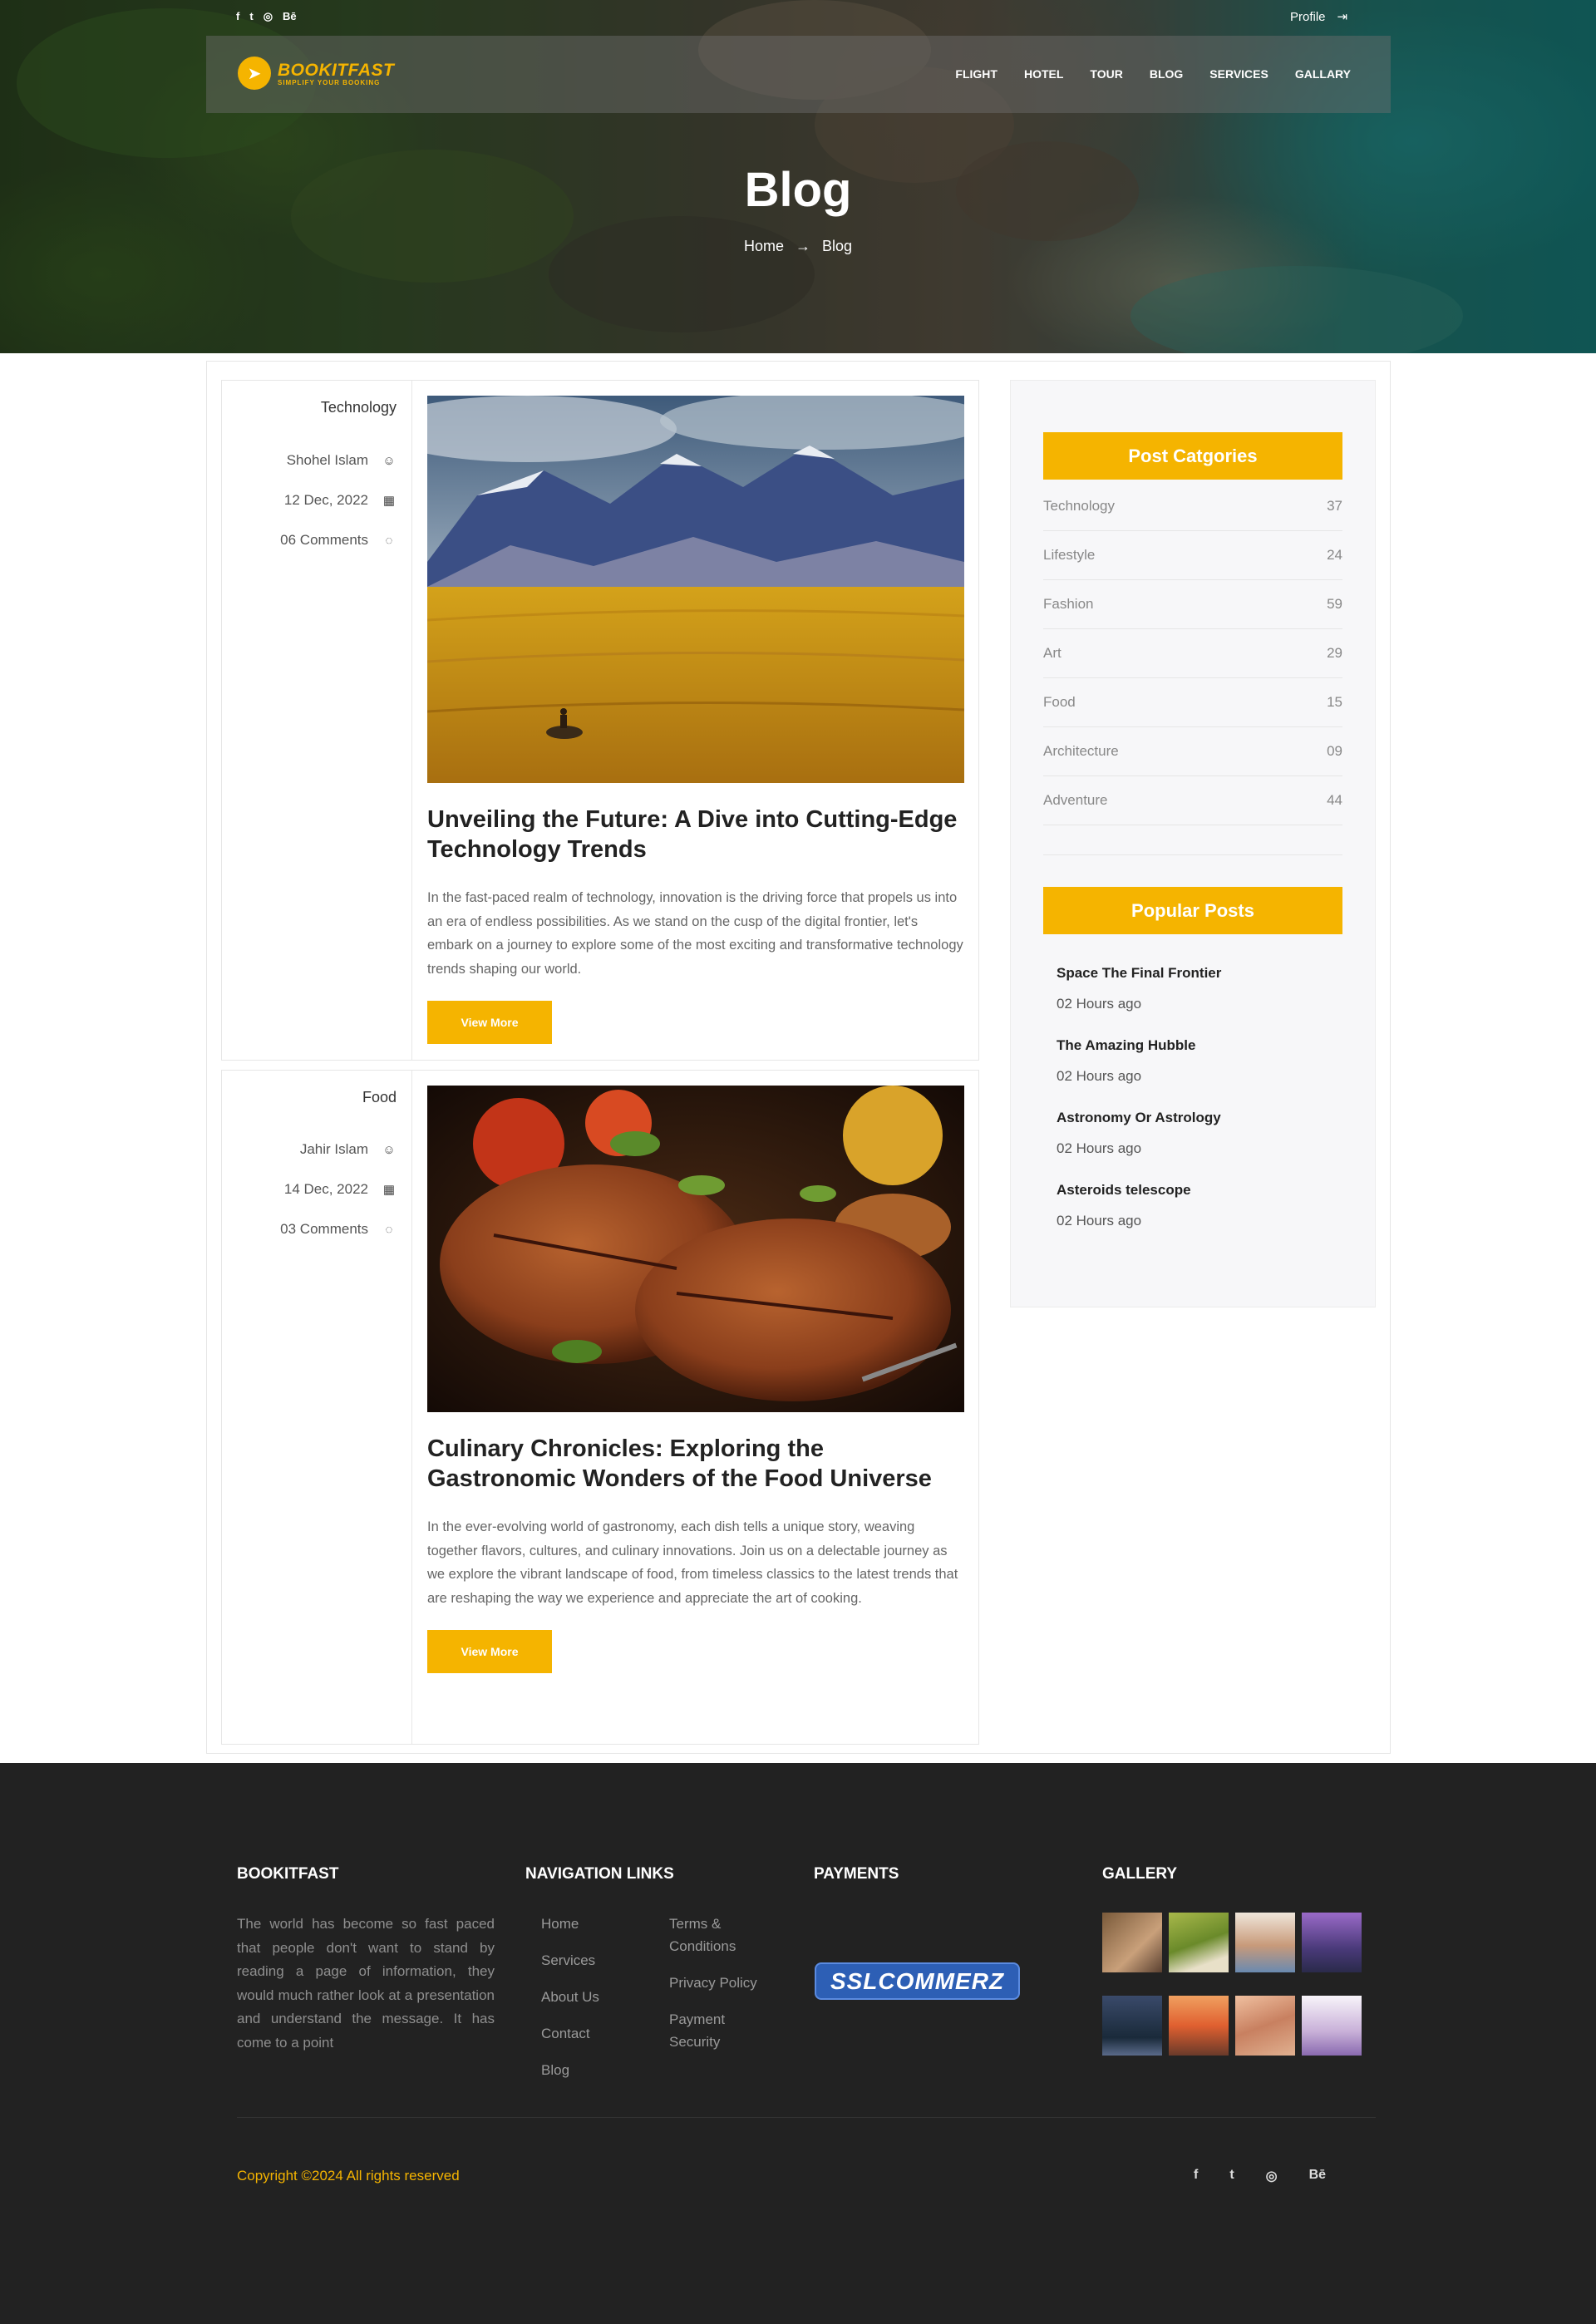 This screenshot has height=2324, width=1596. I want to click on brand-logo: ➤ BOOKITFAST SIMPLIFY YOUR BOOKING, so click(316, 73).